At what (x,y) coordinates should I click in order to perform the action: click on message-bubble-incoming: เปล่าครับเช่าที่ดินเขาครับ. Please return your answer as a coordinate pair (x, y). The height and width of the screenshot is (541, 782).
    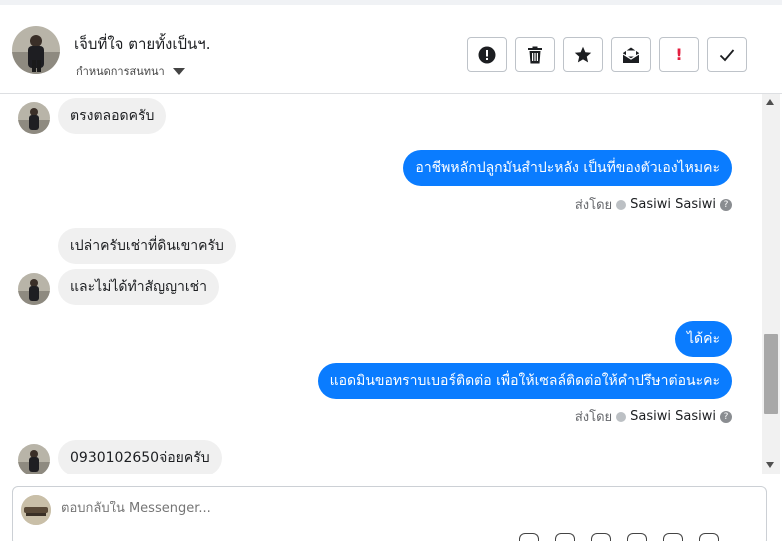
    Looking at the image, I should click on (147, 246).